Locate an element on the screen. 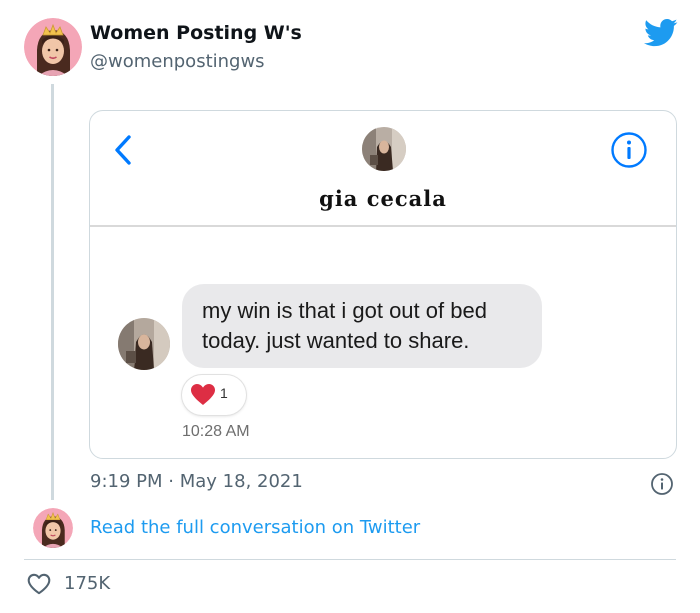  header-divider is located at coordinates (383, 226).